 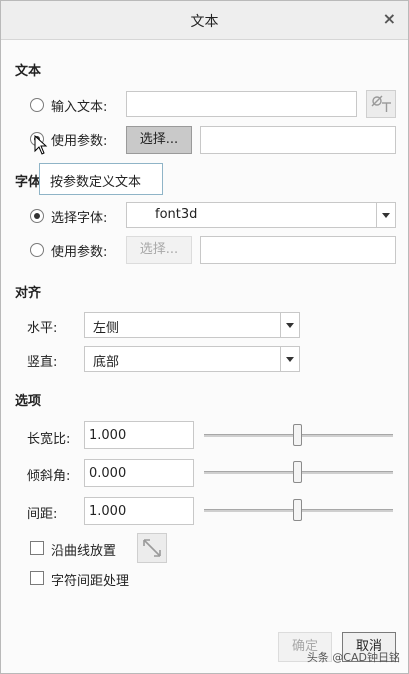 What do you see at coordinates (353, 657) in the screenshot?
I see `watermark: 头条 @CAD钟日铭` at bounding box center [353, 657].